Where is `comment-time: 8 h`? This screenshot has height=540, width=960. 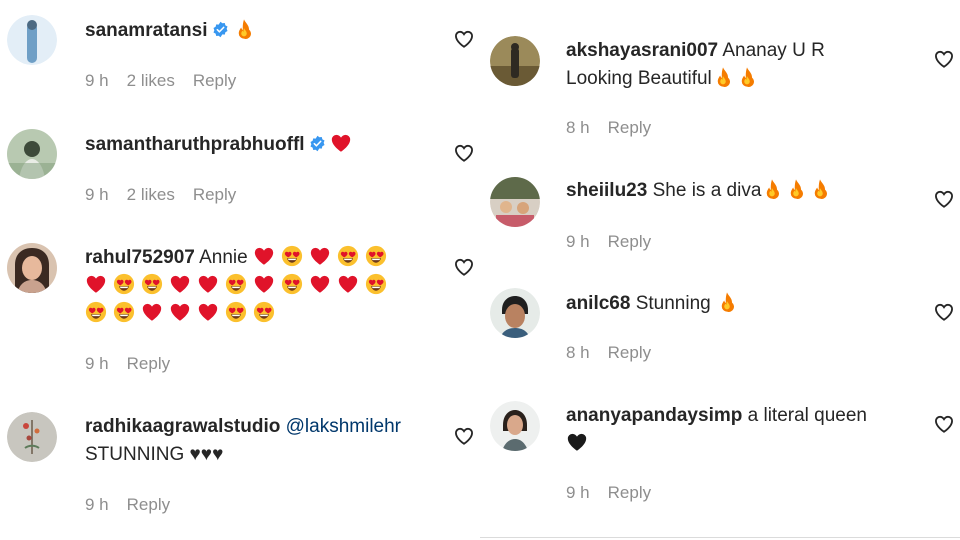
comment-time: 8 h is located at coordinates (578, 127).